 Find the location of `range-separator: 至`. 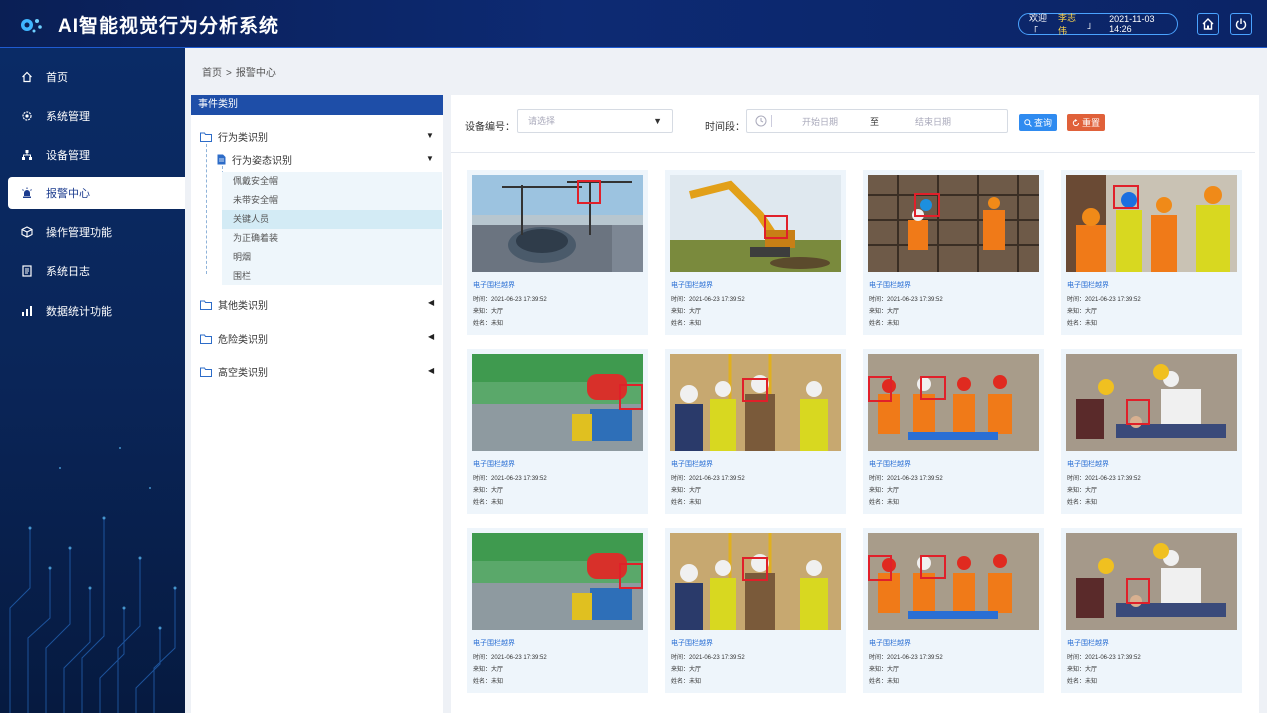

range-separator: 至 is located at coordinates (875, 121).